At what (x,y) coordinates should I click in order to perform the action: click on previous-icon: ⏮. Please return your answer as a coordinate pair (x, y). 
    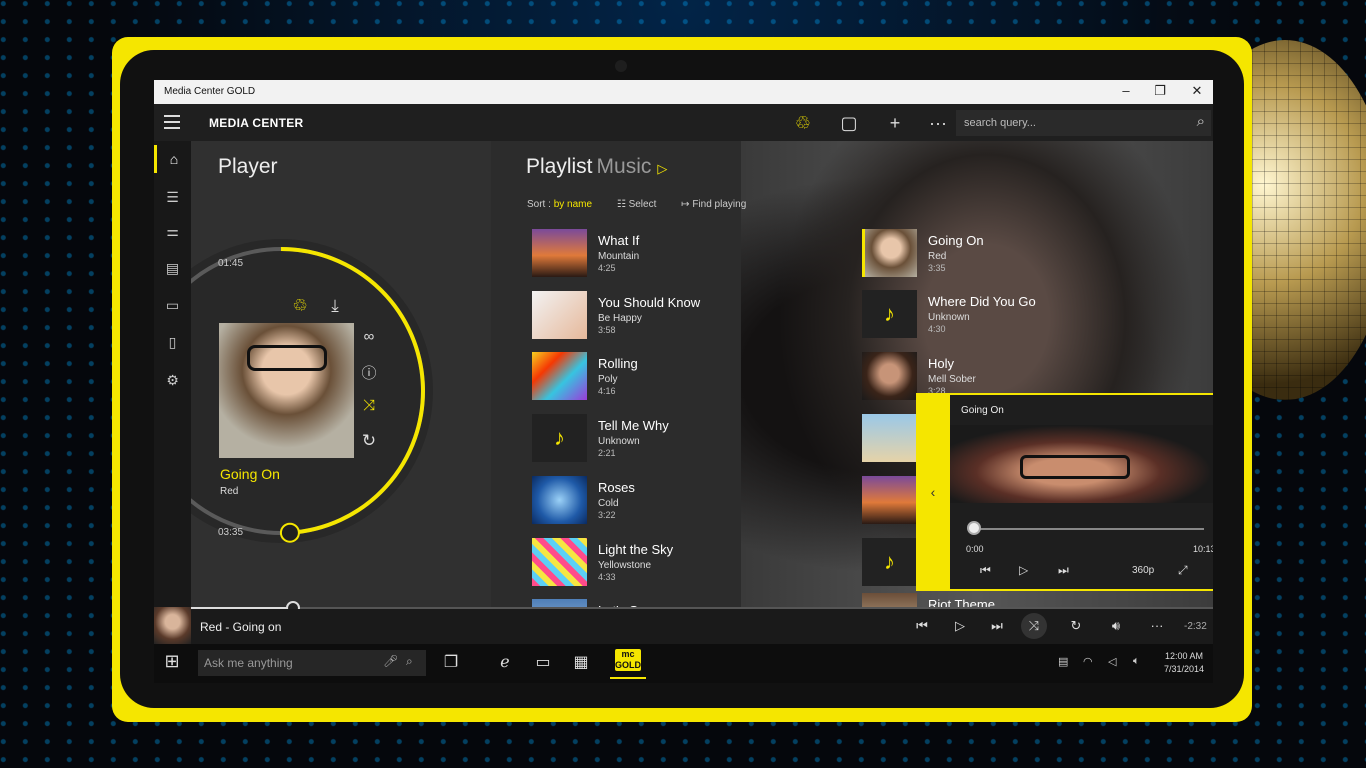
    Looking at the image, I should click on (922, 626).